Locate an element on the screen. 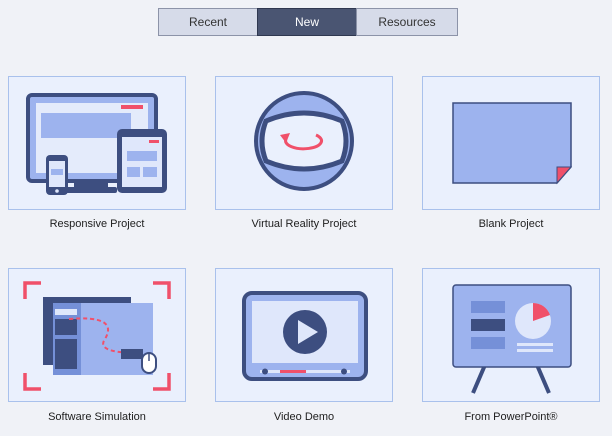  devices-icon is located at coordinates (96, 144).